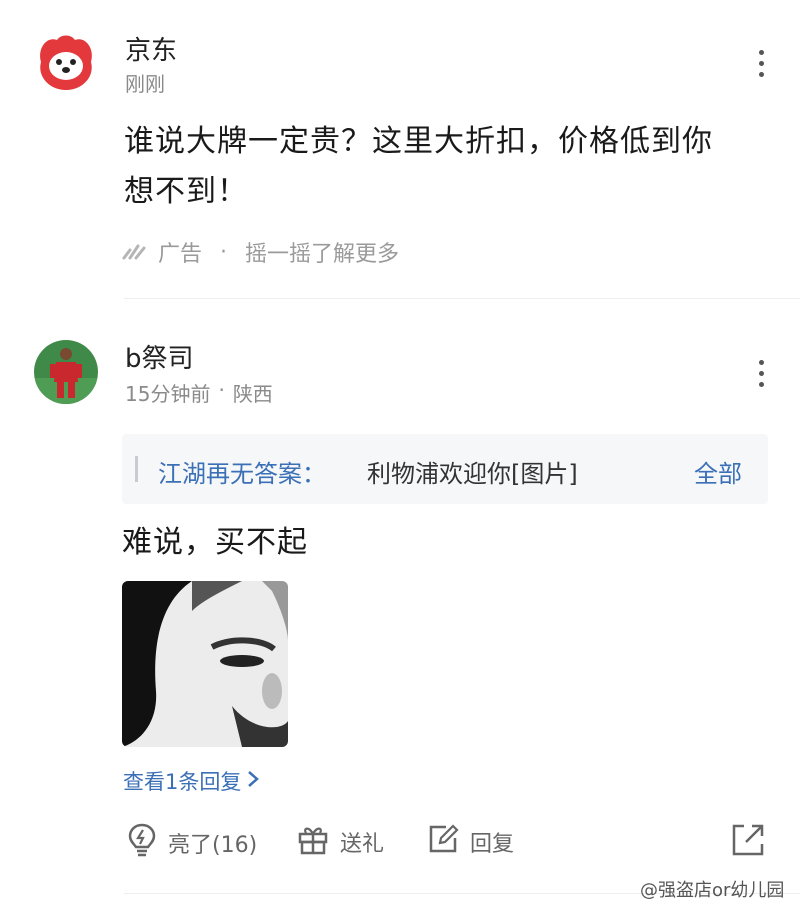 The width and height of the screenshot is (800, 904). What do you see at coordinates (472, 474) in the screenshot?
I see `quote-text: 利物浦欢迎你[图片]` at bounding box center [472, 474].